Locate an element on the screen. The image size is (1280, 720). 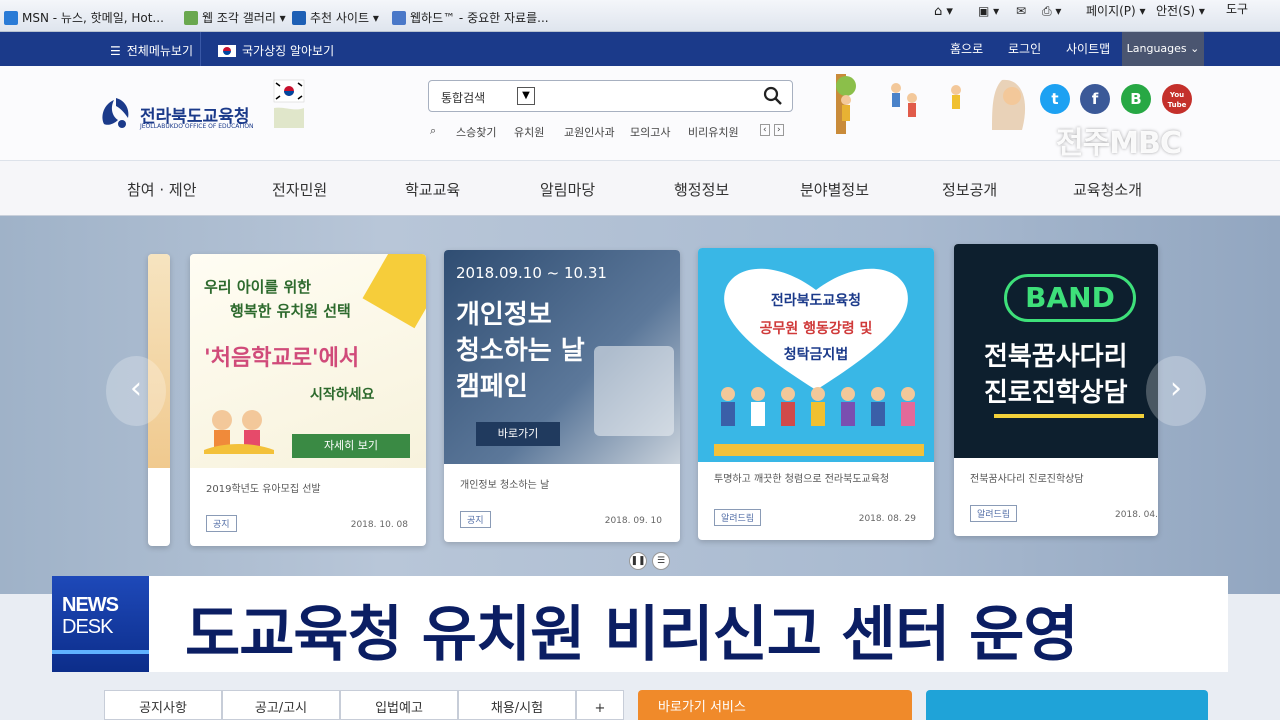
all-menu-link: ☰ 전체메뉴보기 is located at coordinates (151, 50).